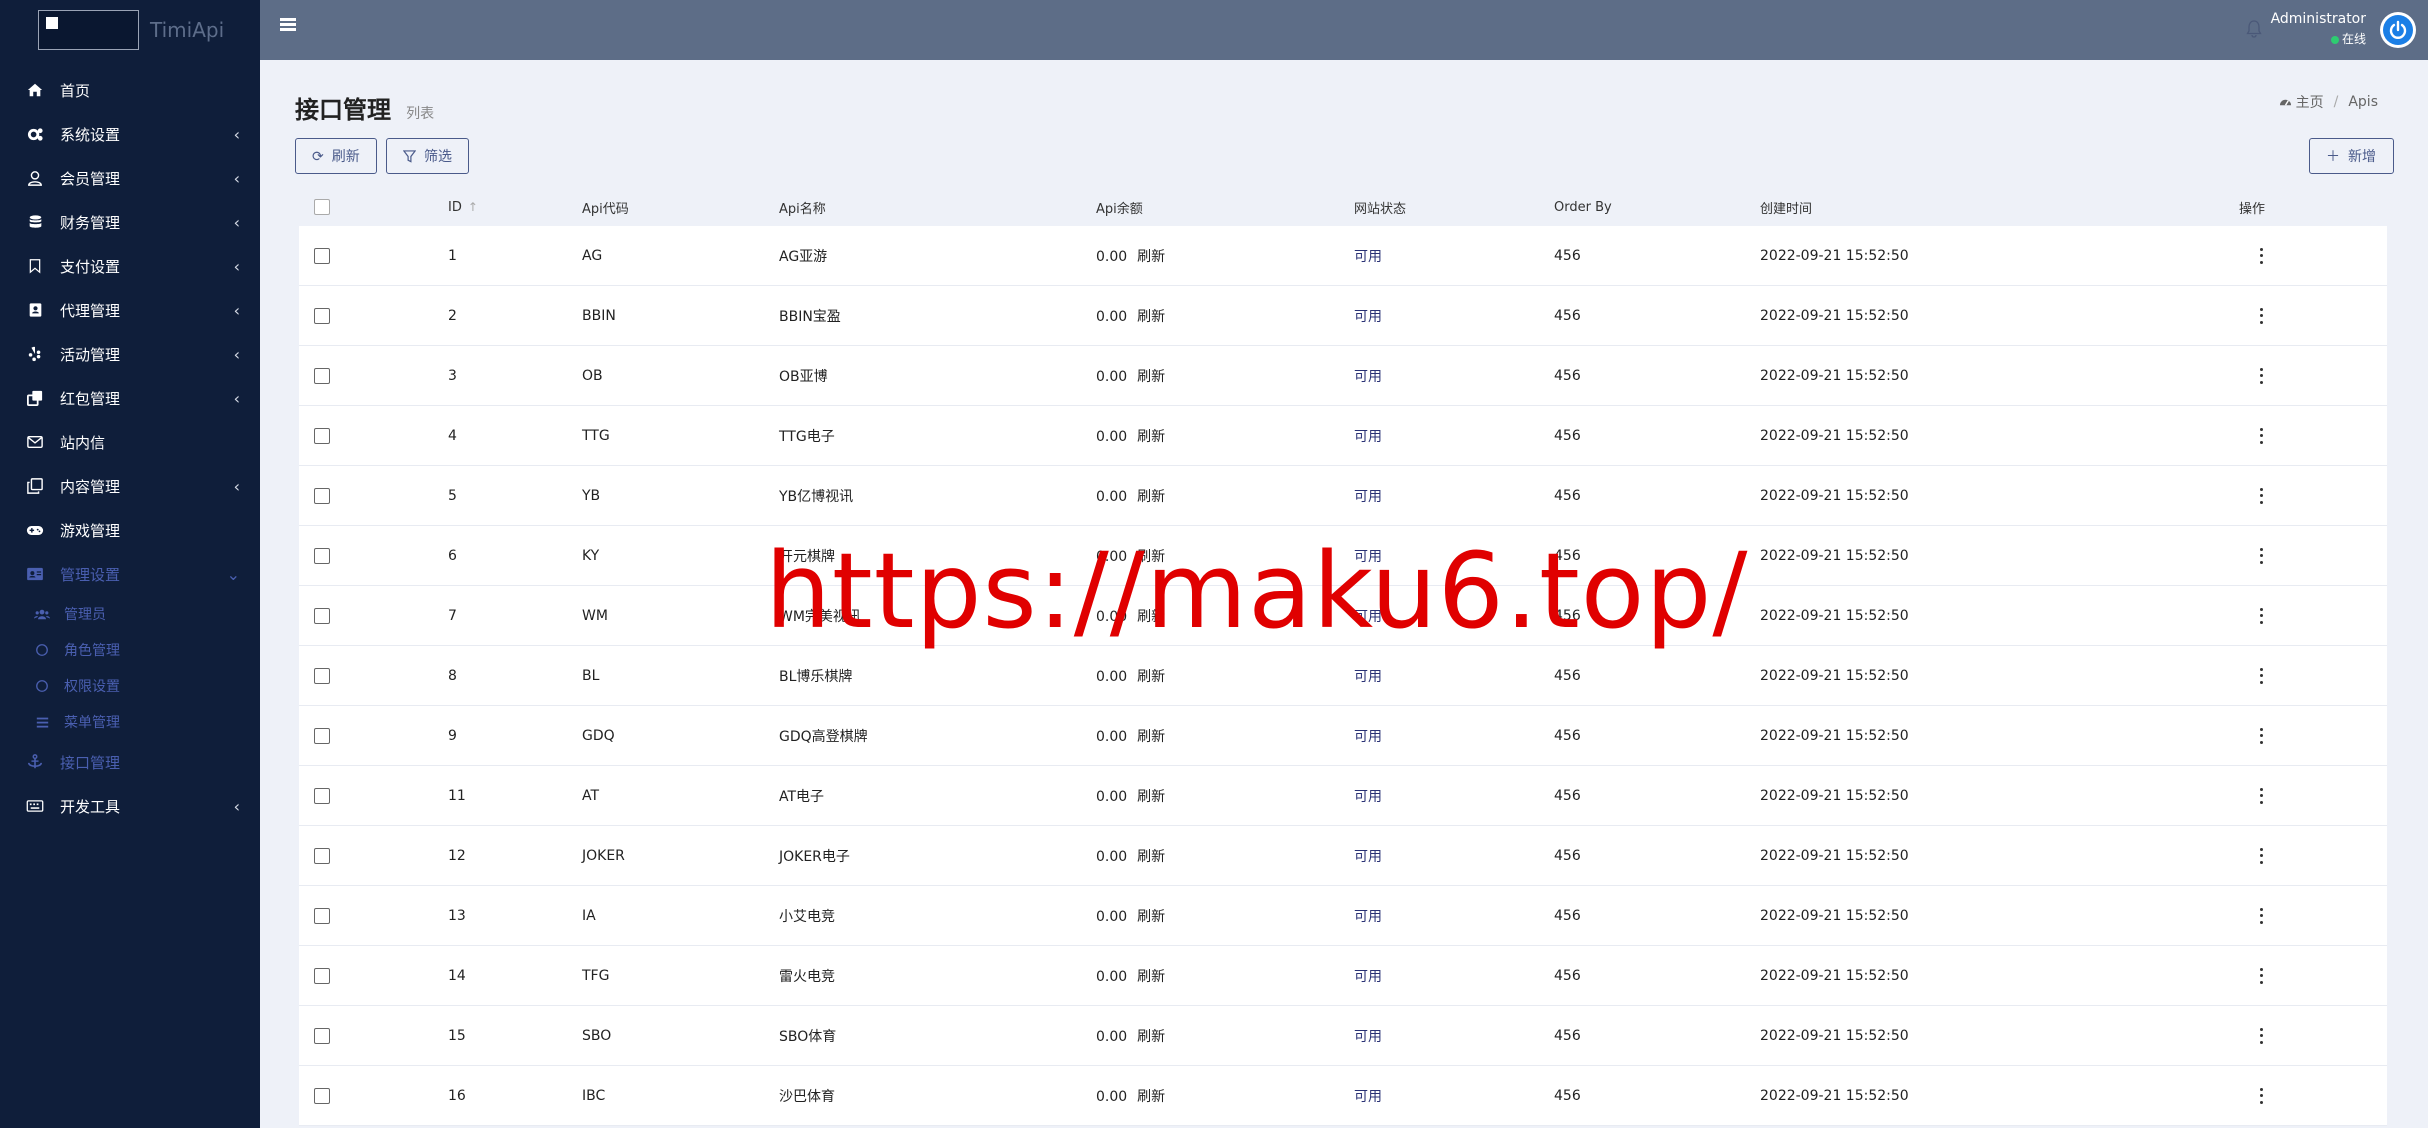 The width and height of the screenshot is (2428, 1128). I want to click on sidebar-item-cogs: 系统设置 ‹, so click(130, 134).